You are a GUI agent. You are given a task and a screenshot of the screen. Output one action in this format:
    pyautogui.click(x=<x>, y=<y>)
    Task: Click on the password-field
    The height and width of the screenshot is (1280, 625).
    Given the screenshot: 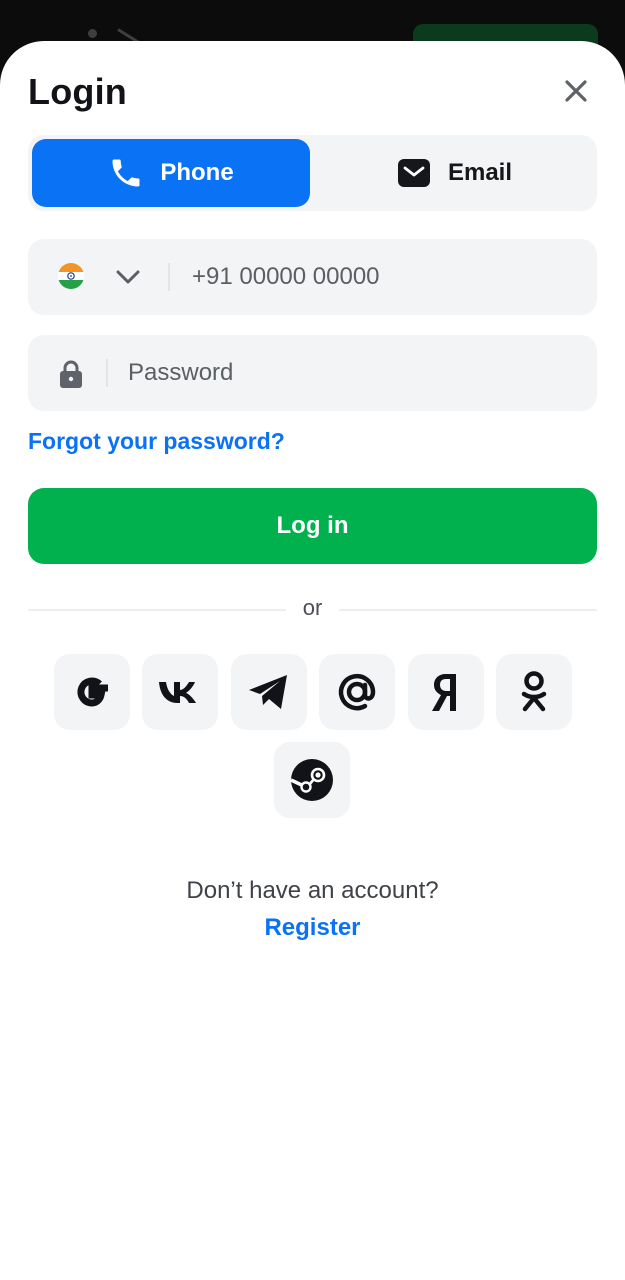 What is the action you would take?
    pyautogui.click(x=312, y=373)
    